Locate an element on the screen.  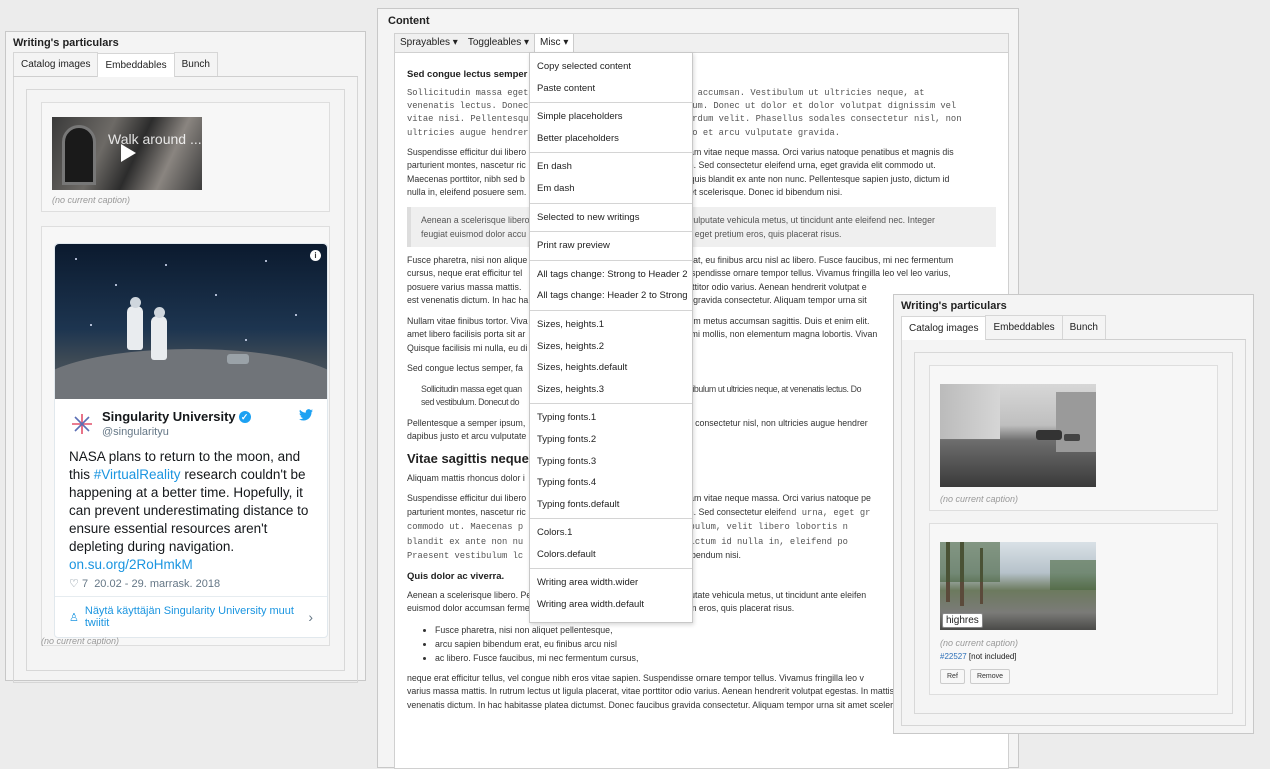
menu-item-sizes-default: Sizes, heights.default is located at coordinates (611, 368).